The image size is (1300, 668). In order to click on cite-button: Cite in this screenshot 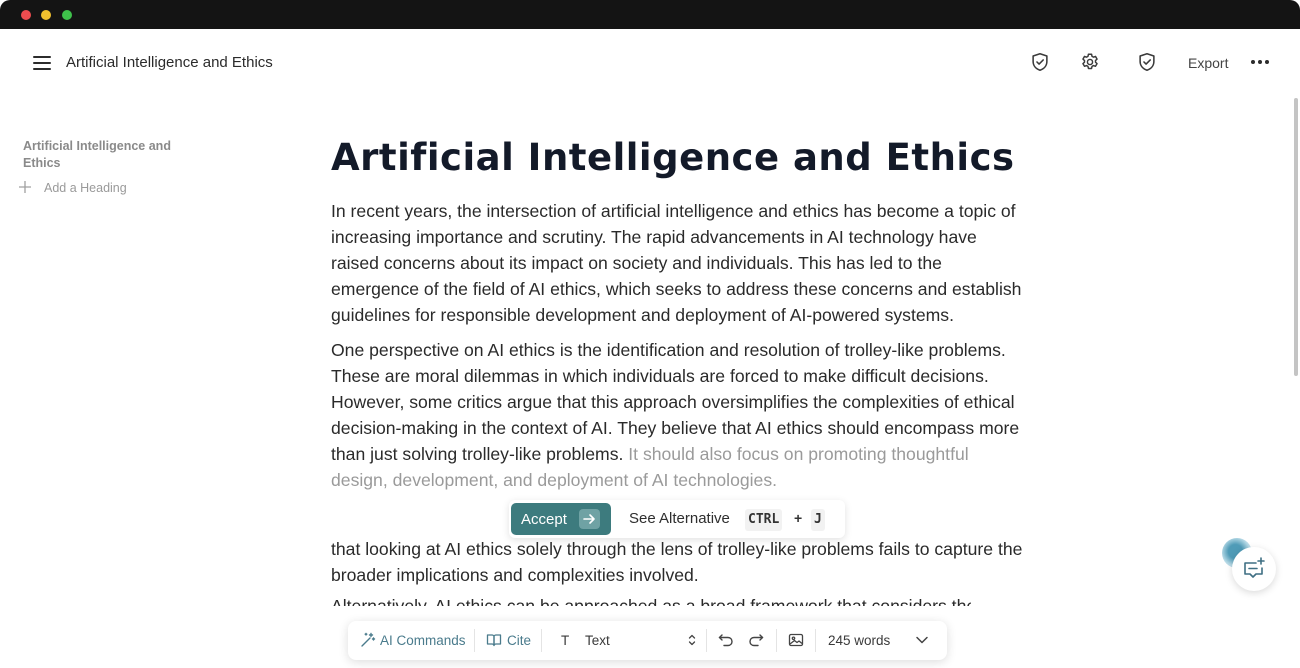, I will do `click(510, 640)`.